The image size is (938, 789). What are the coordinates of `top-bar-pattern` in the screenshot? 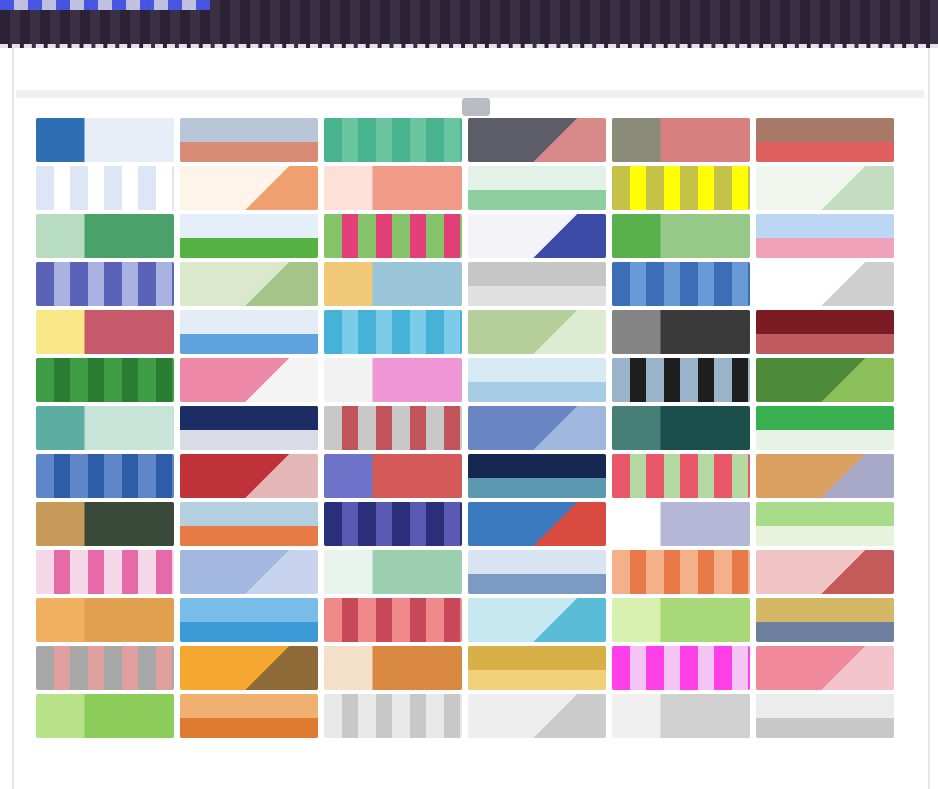 It's located at (105, 5).